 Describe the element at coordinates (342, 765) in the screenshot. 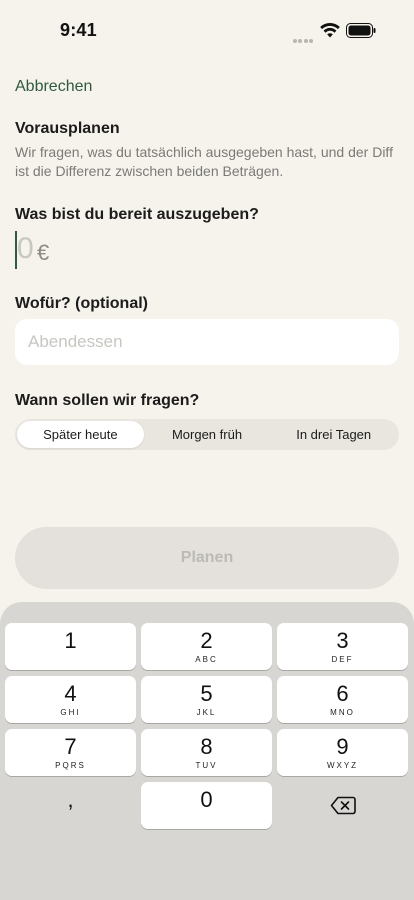

I see `key-letters: WXYZ` at that location.